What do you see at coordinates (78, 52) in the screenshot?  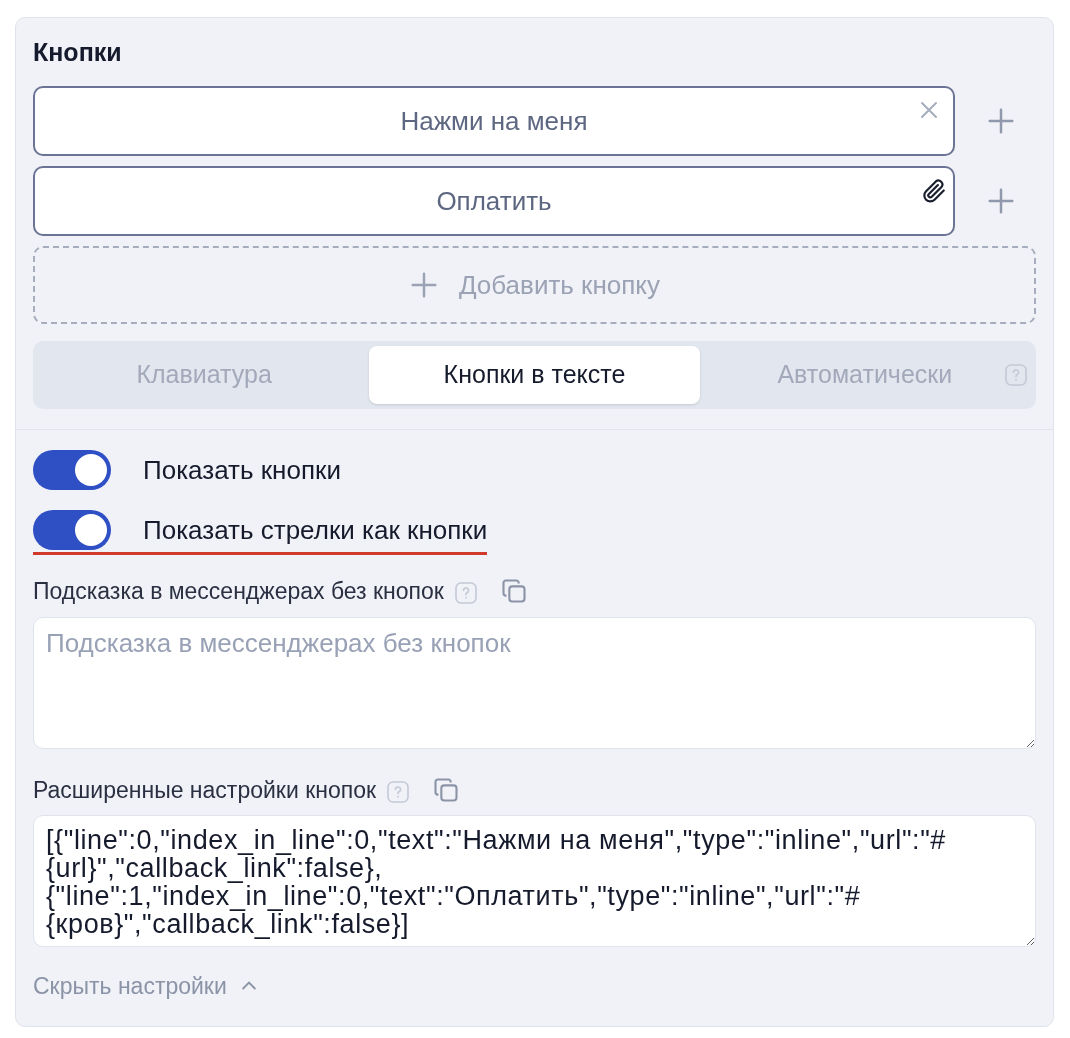 I see `section-title: Кнопки` at bounding box center [78, 52].